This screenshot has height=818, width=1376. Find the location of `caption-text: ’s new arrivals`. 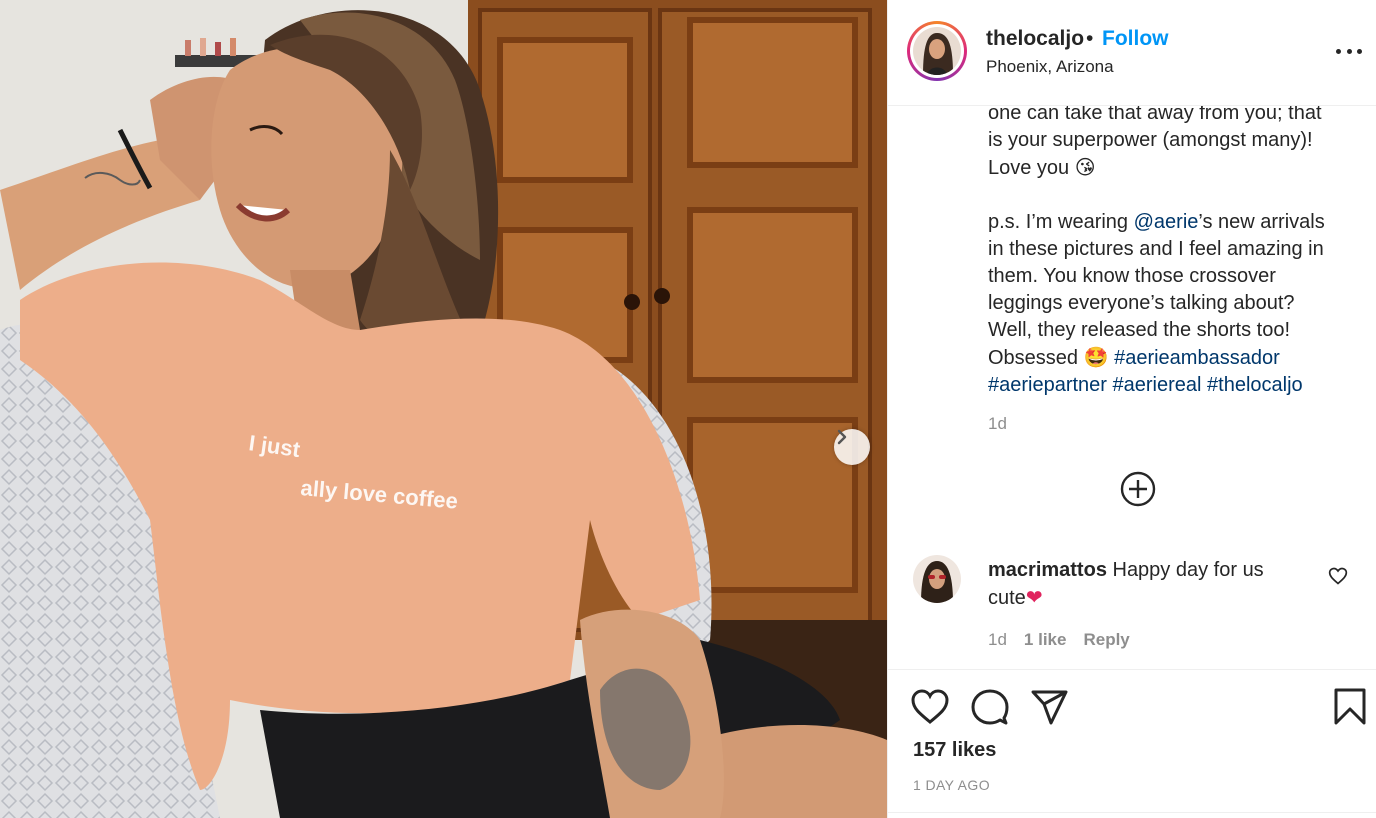

caption-text: ’s new arrivals is located at coordinates (1261, 222).